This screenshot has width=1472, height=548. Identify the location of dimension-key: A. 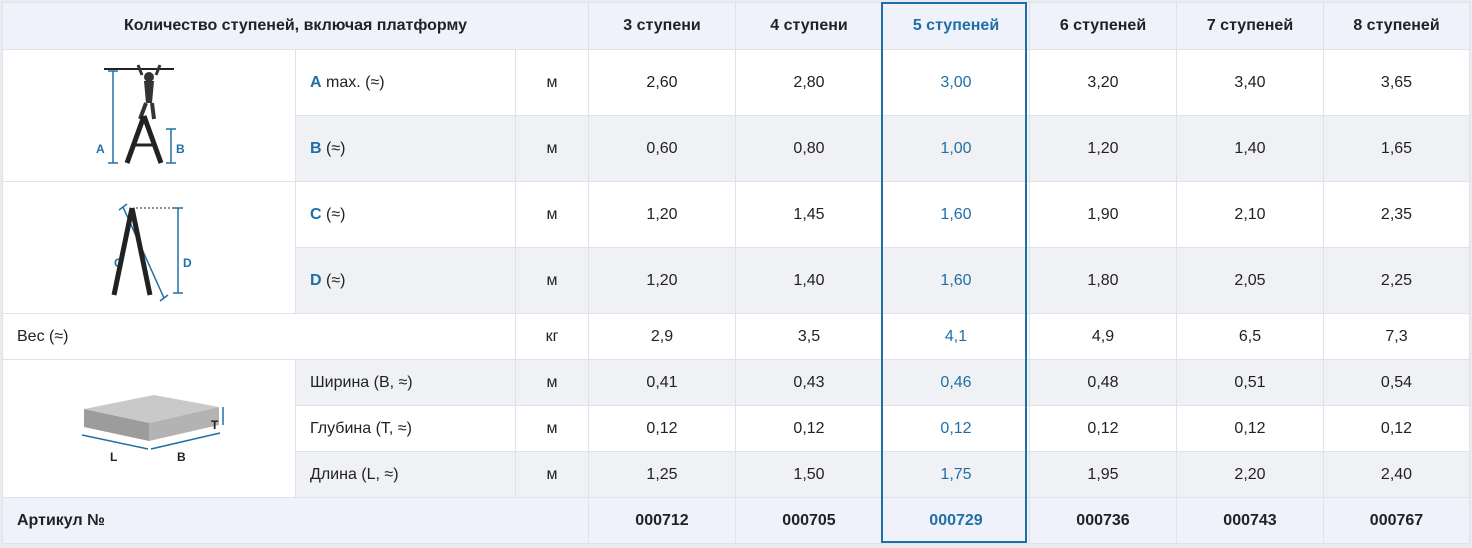
(316, 82).